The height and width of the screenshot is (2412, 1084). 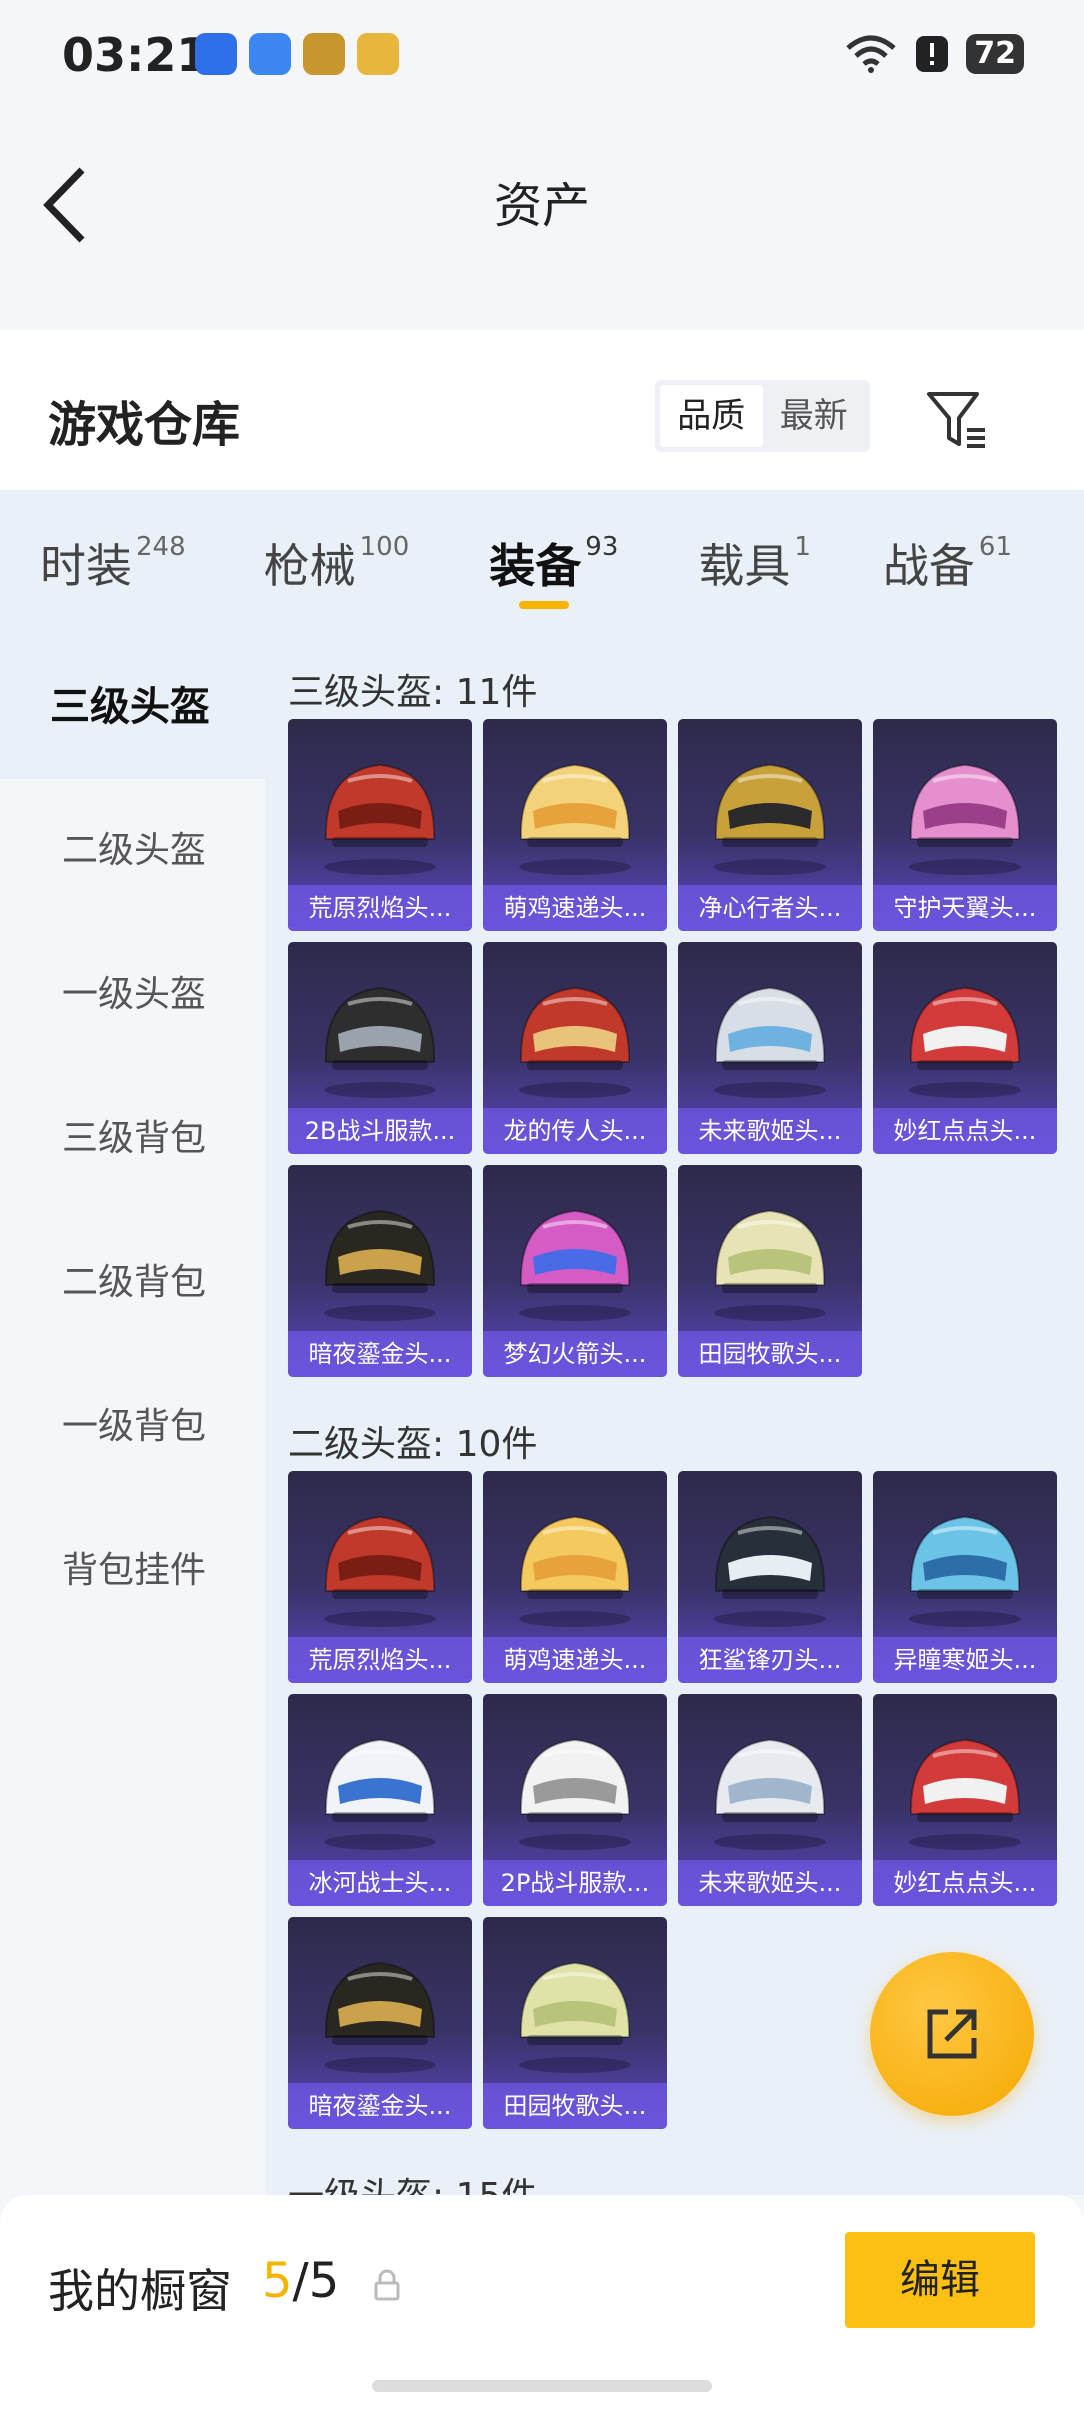 I want to click on tab-equipment: 装备 93, so click(x=543, y=562).